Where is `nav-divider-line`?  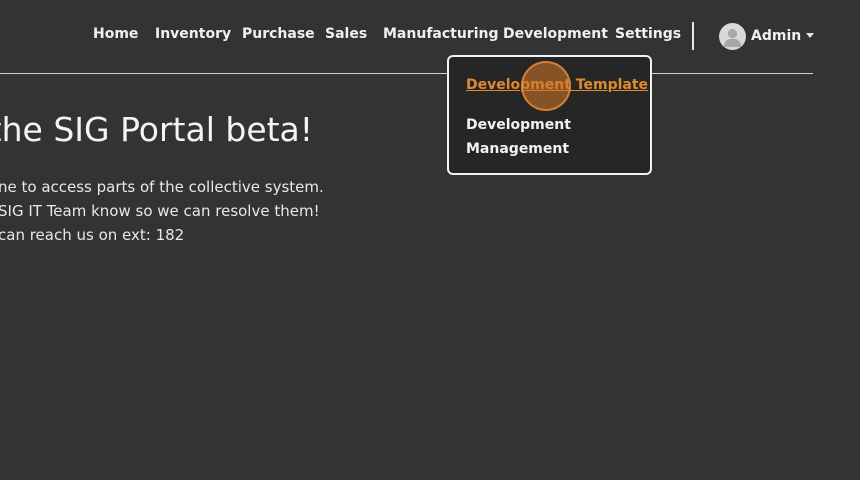
nav-divider-line is located at coordinates (406, 73).